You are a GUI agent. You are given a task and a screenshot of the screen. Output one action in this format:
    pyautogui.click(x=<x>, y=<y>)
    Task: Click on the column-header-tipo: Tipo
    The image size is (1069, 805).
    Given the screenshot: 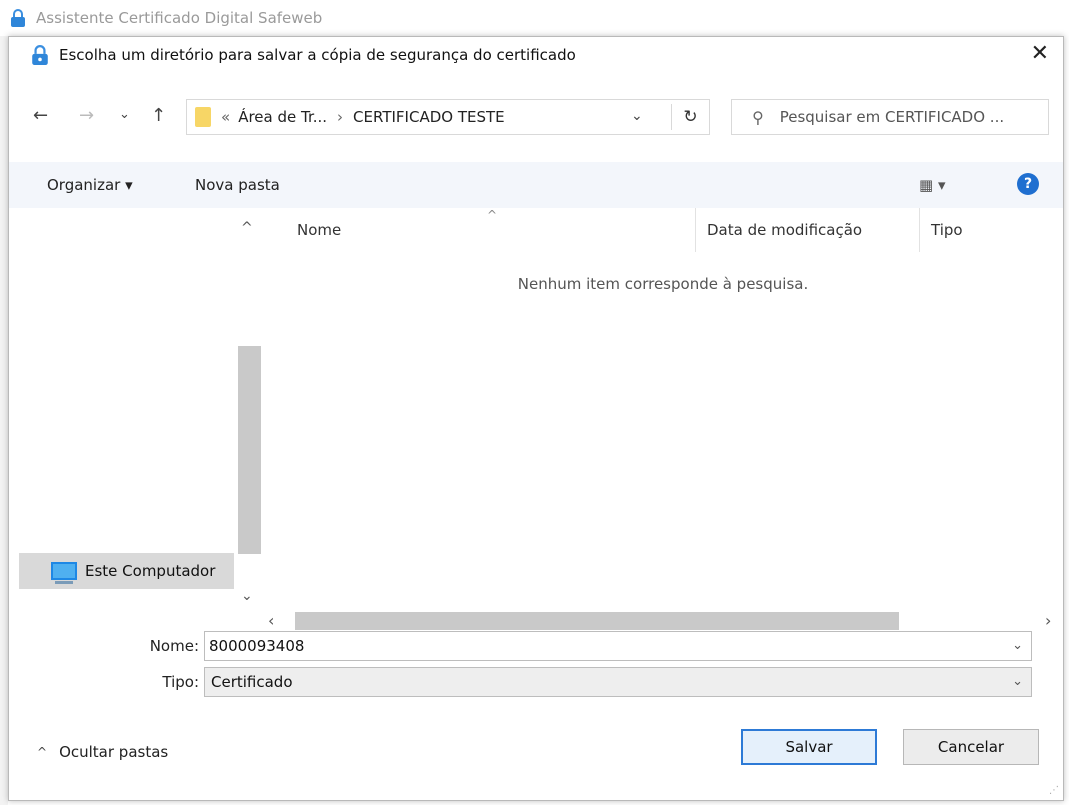 What is the action you would take?
    pyautogui.click(x=947, y=230)
    